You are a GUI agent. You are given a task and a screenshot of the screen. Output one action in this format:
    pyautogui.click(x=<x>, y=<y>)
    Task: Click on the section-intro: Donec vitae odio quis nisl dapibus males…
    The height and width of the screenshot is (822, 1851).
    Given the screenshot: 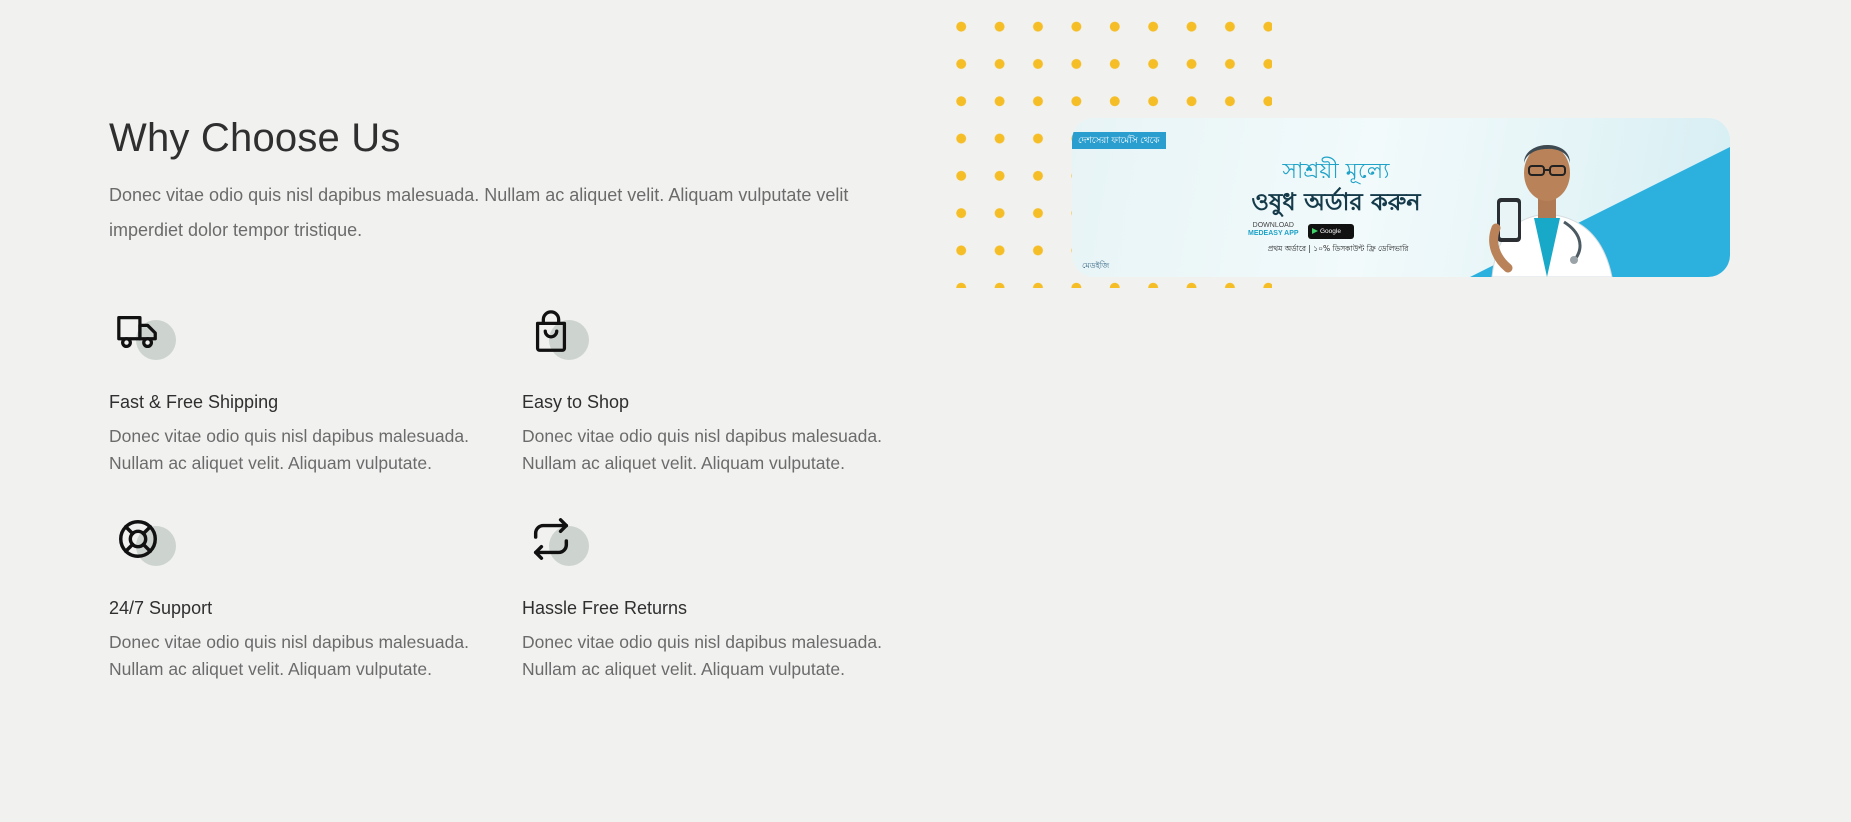 What is the action you would take?
    pyautogui.click(x=479, y=212)
    